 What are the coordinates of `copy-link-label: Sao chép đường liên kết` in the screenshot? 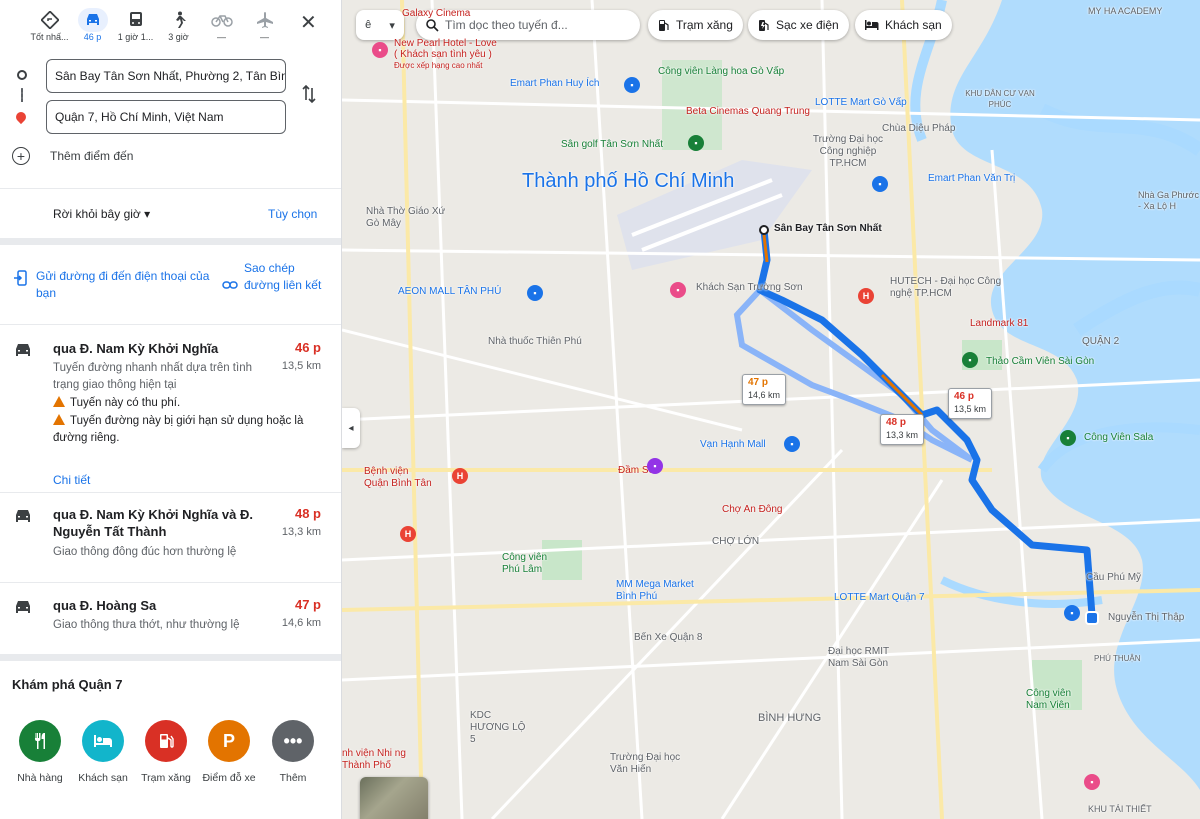 It's located at (283, 276).